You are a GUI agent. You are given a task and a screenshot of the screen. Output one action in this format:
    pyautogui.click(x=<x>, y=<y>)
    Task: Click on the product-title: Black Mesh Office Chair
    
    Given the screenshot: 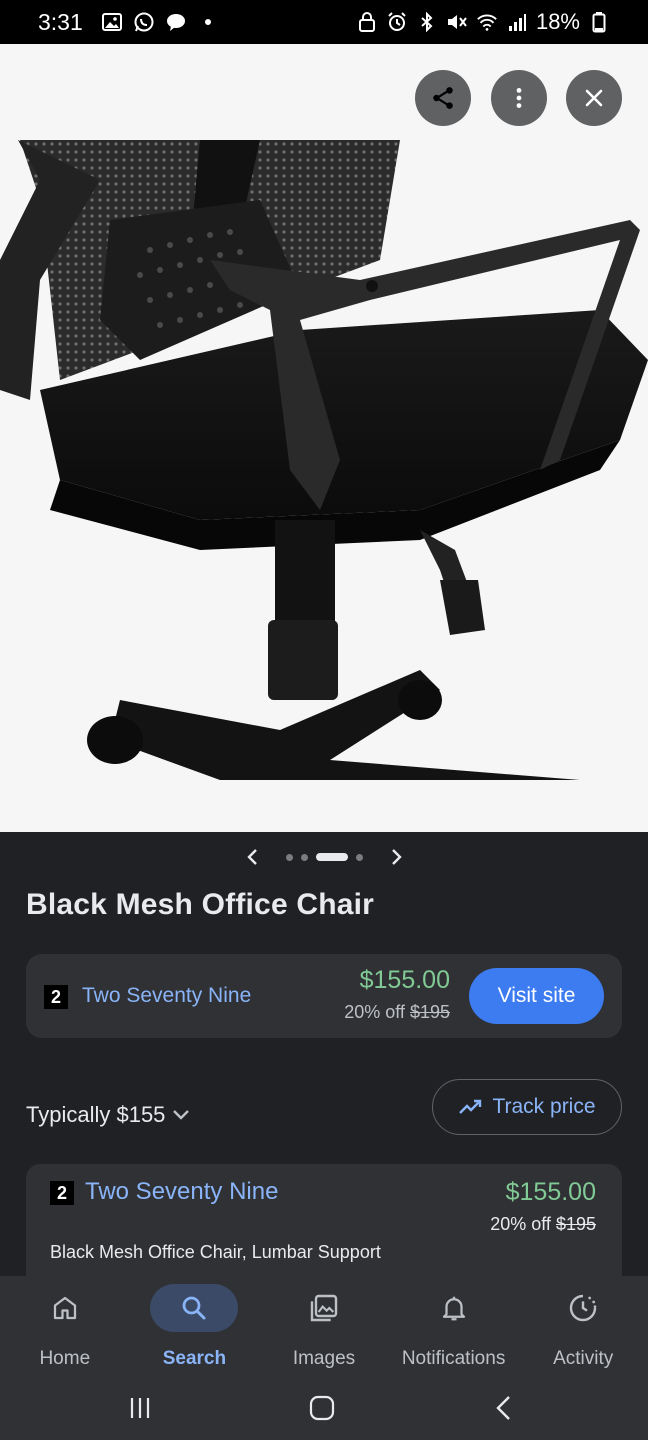 What is the action you would take?
    pyautogui.click(x=200, y=904)
    